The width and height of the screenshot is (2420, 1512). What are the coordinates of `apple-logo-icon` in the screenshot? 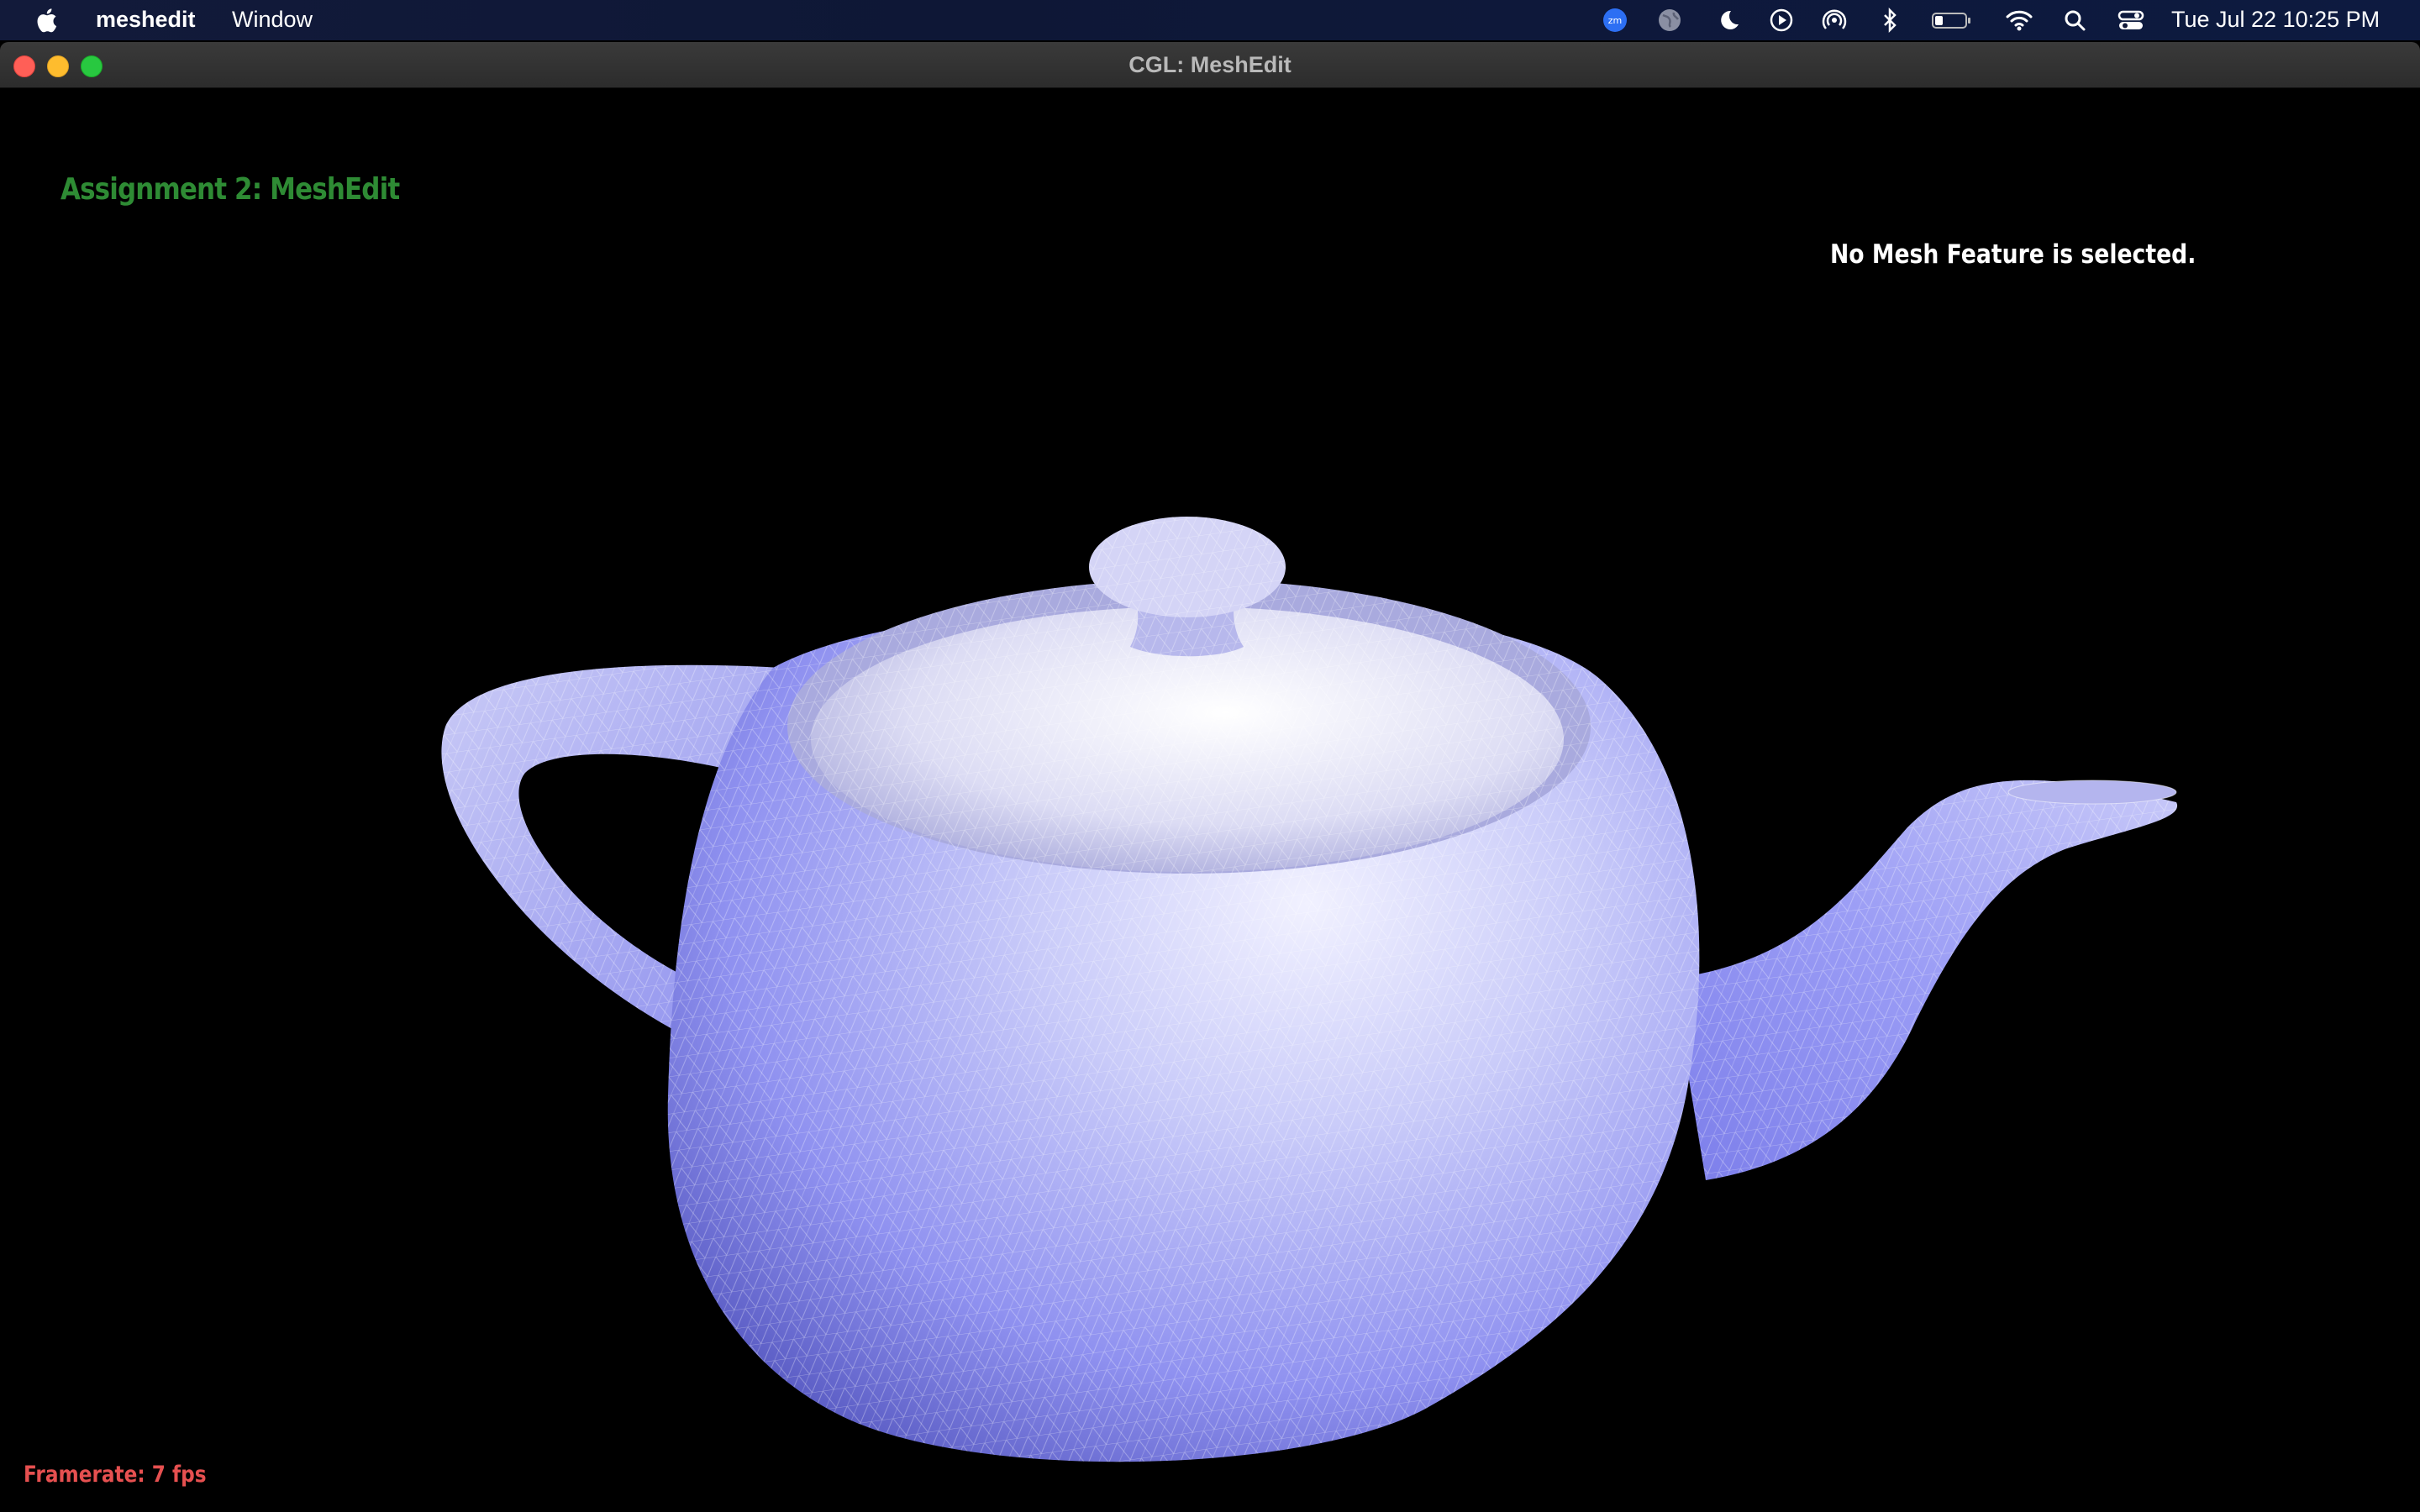 It's located at (48, 20).